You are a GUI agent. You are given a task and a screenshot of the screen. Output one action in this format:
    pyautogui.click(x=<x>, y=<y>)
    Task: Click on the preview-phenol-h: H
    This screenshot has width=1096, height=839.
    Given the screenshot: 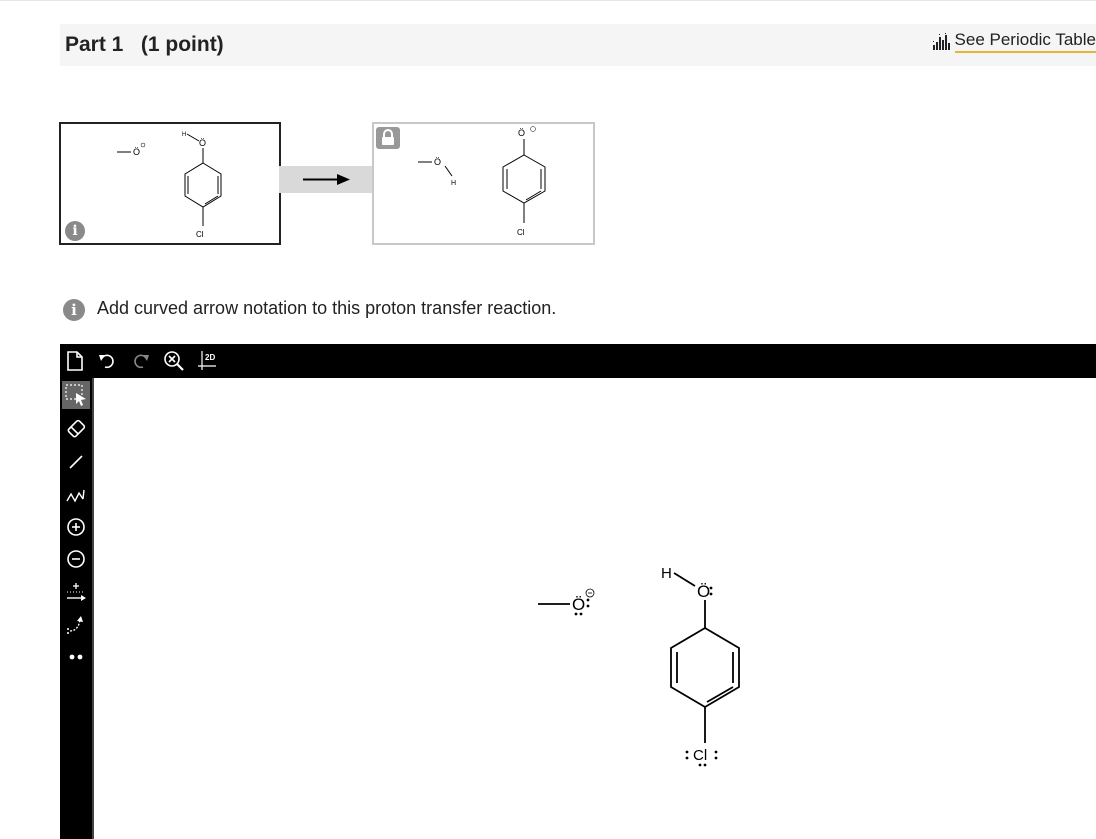 What is the action you would take?
    pyautogui.click(x=184, y=135)
    